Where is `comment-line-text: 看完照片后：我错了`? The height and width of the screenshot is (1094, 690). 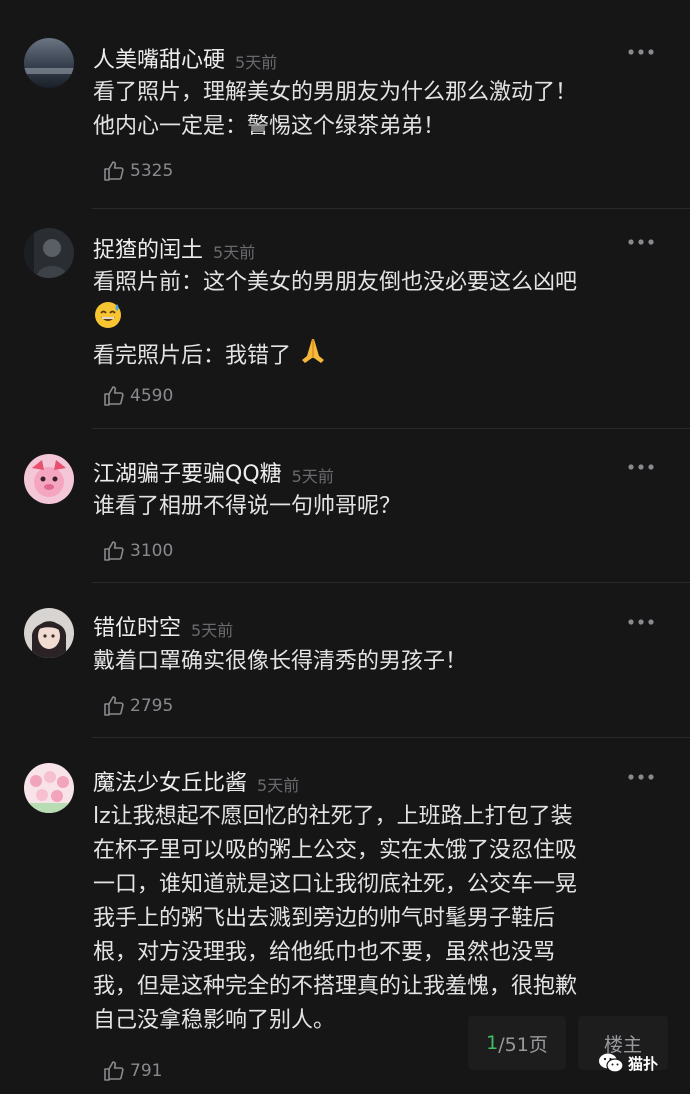 comment-line-text: 看完照片后：我错了 is located at coordinates (192, 356).